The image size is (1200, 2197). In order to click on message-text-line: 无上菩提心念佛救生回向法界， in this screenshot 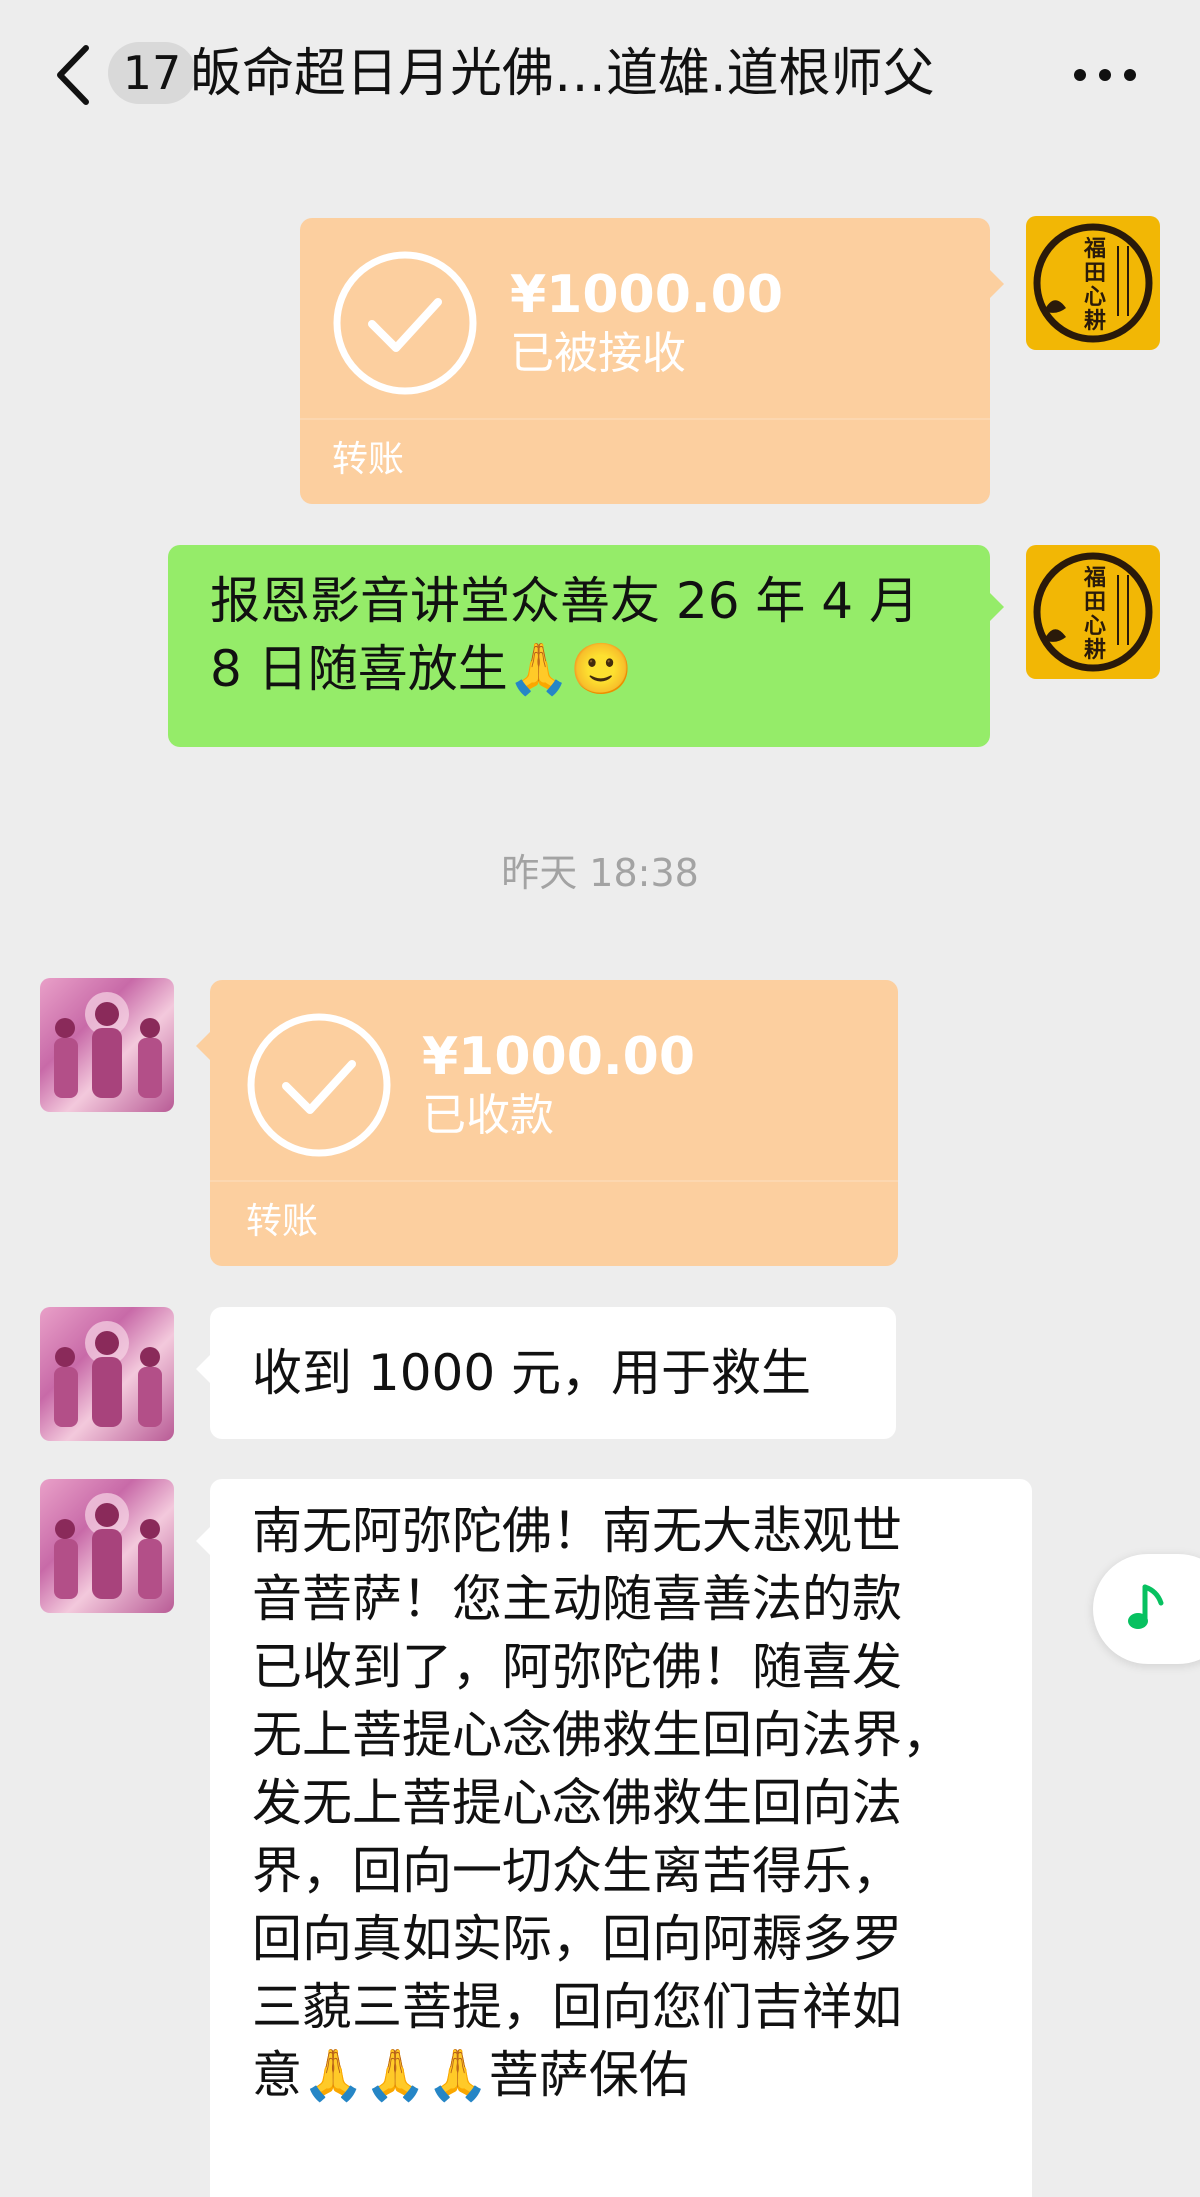, I will do `click(602, 1735)`.